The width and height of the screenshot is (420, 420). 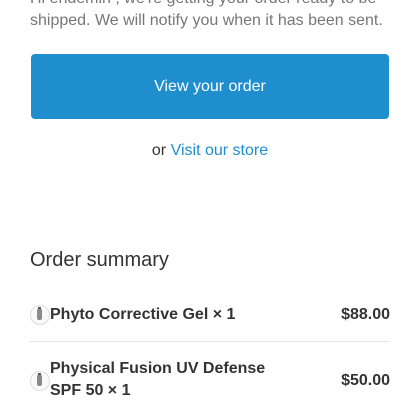 What do you see at coordinates (365, 314) in the screenshot?
I see `item-price: $88.00` at bounding box center [365, 314].